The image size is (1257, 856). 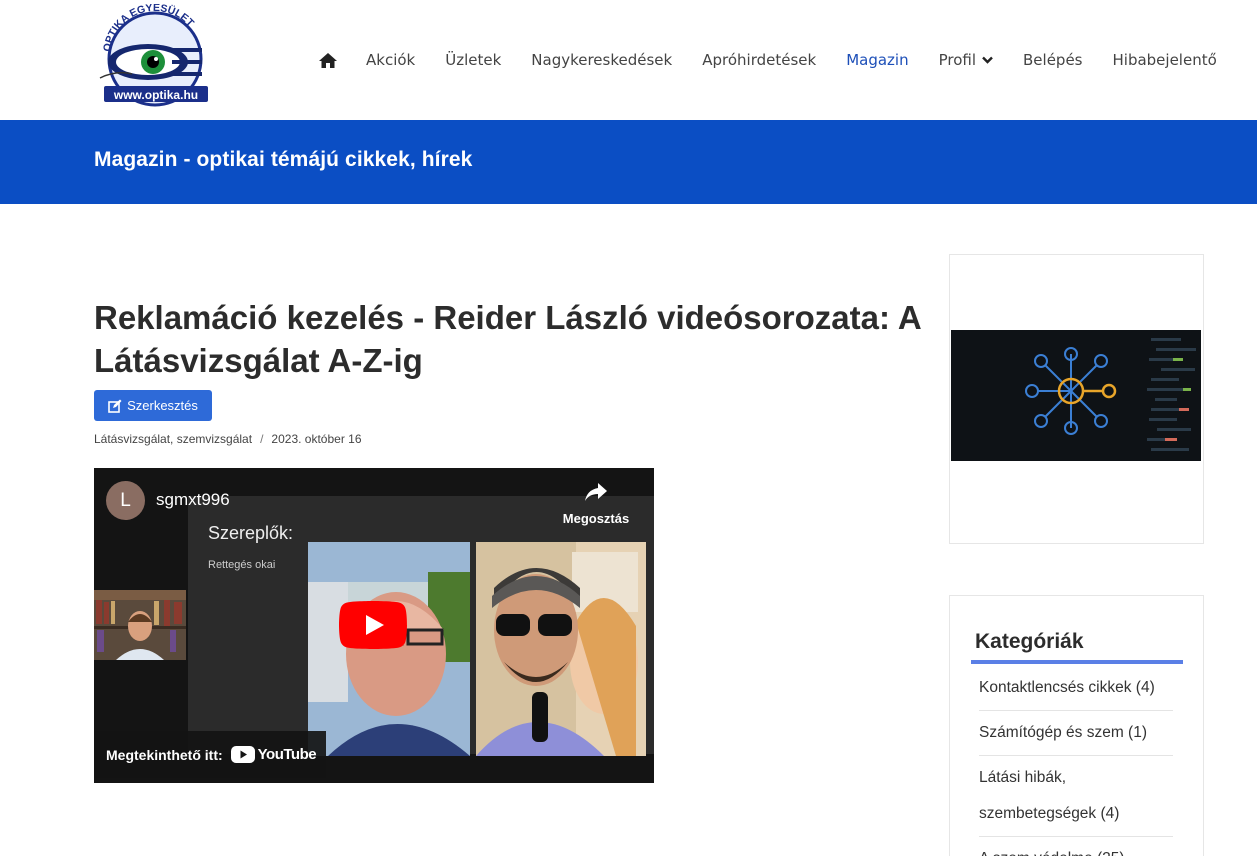 What do you see at coordinates (316, 439) in the screenshot?
I see `article-date: 2023. október 16` at bounding box center [316, 439].